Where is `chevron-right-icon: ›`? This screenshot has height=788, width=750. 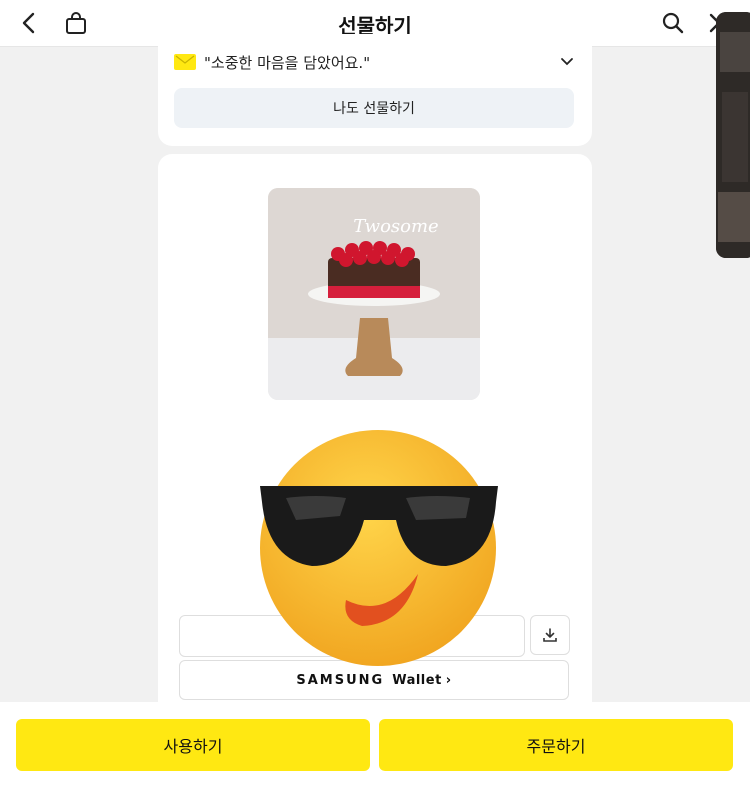 chevron-right-icon: › is located at coordinates (448, 680).